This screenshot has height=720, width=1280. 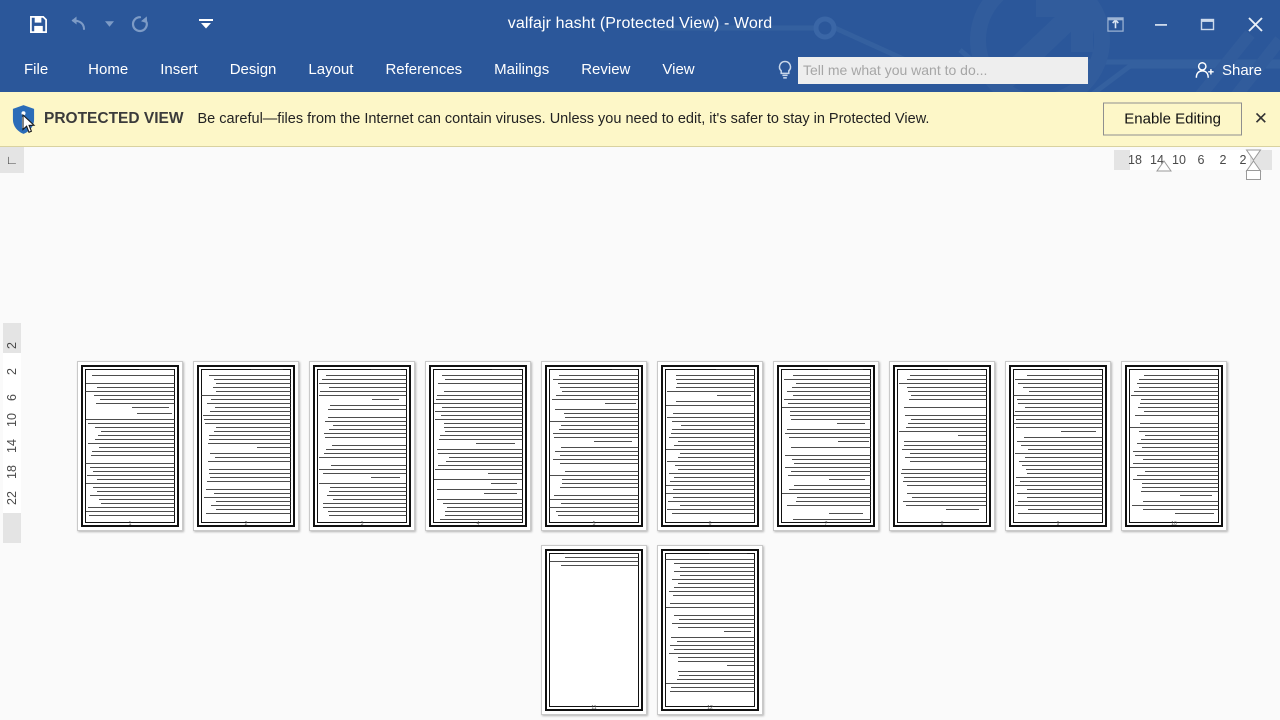 What do you see at coordinates (652, 163) in the screenshot?
I see `horizontal-ruler: 18 14 10 6 2 2` at bounding box center [652, 163].